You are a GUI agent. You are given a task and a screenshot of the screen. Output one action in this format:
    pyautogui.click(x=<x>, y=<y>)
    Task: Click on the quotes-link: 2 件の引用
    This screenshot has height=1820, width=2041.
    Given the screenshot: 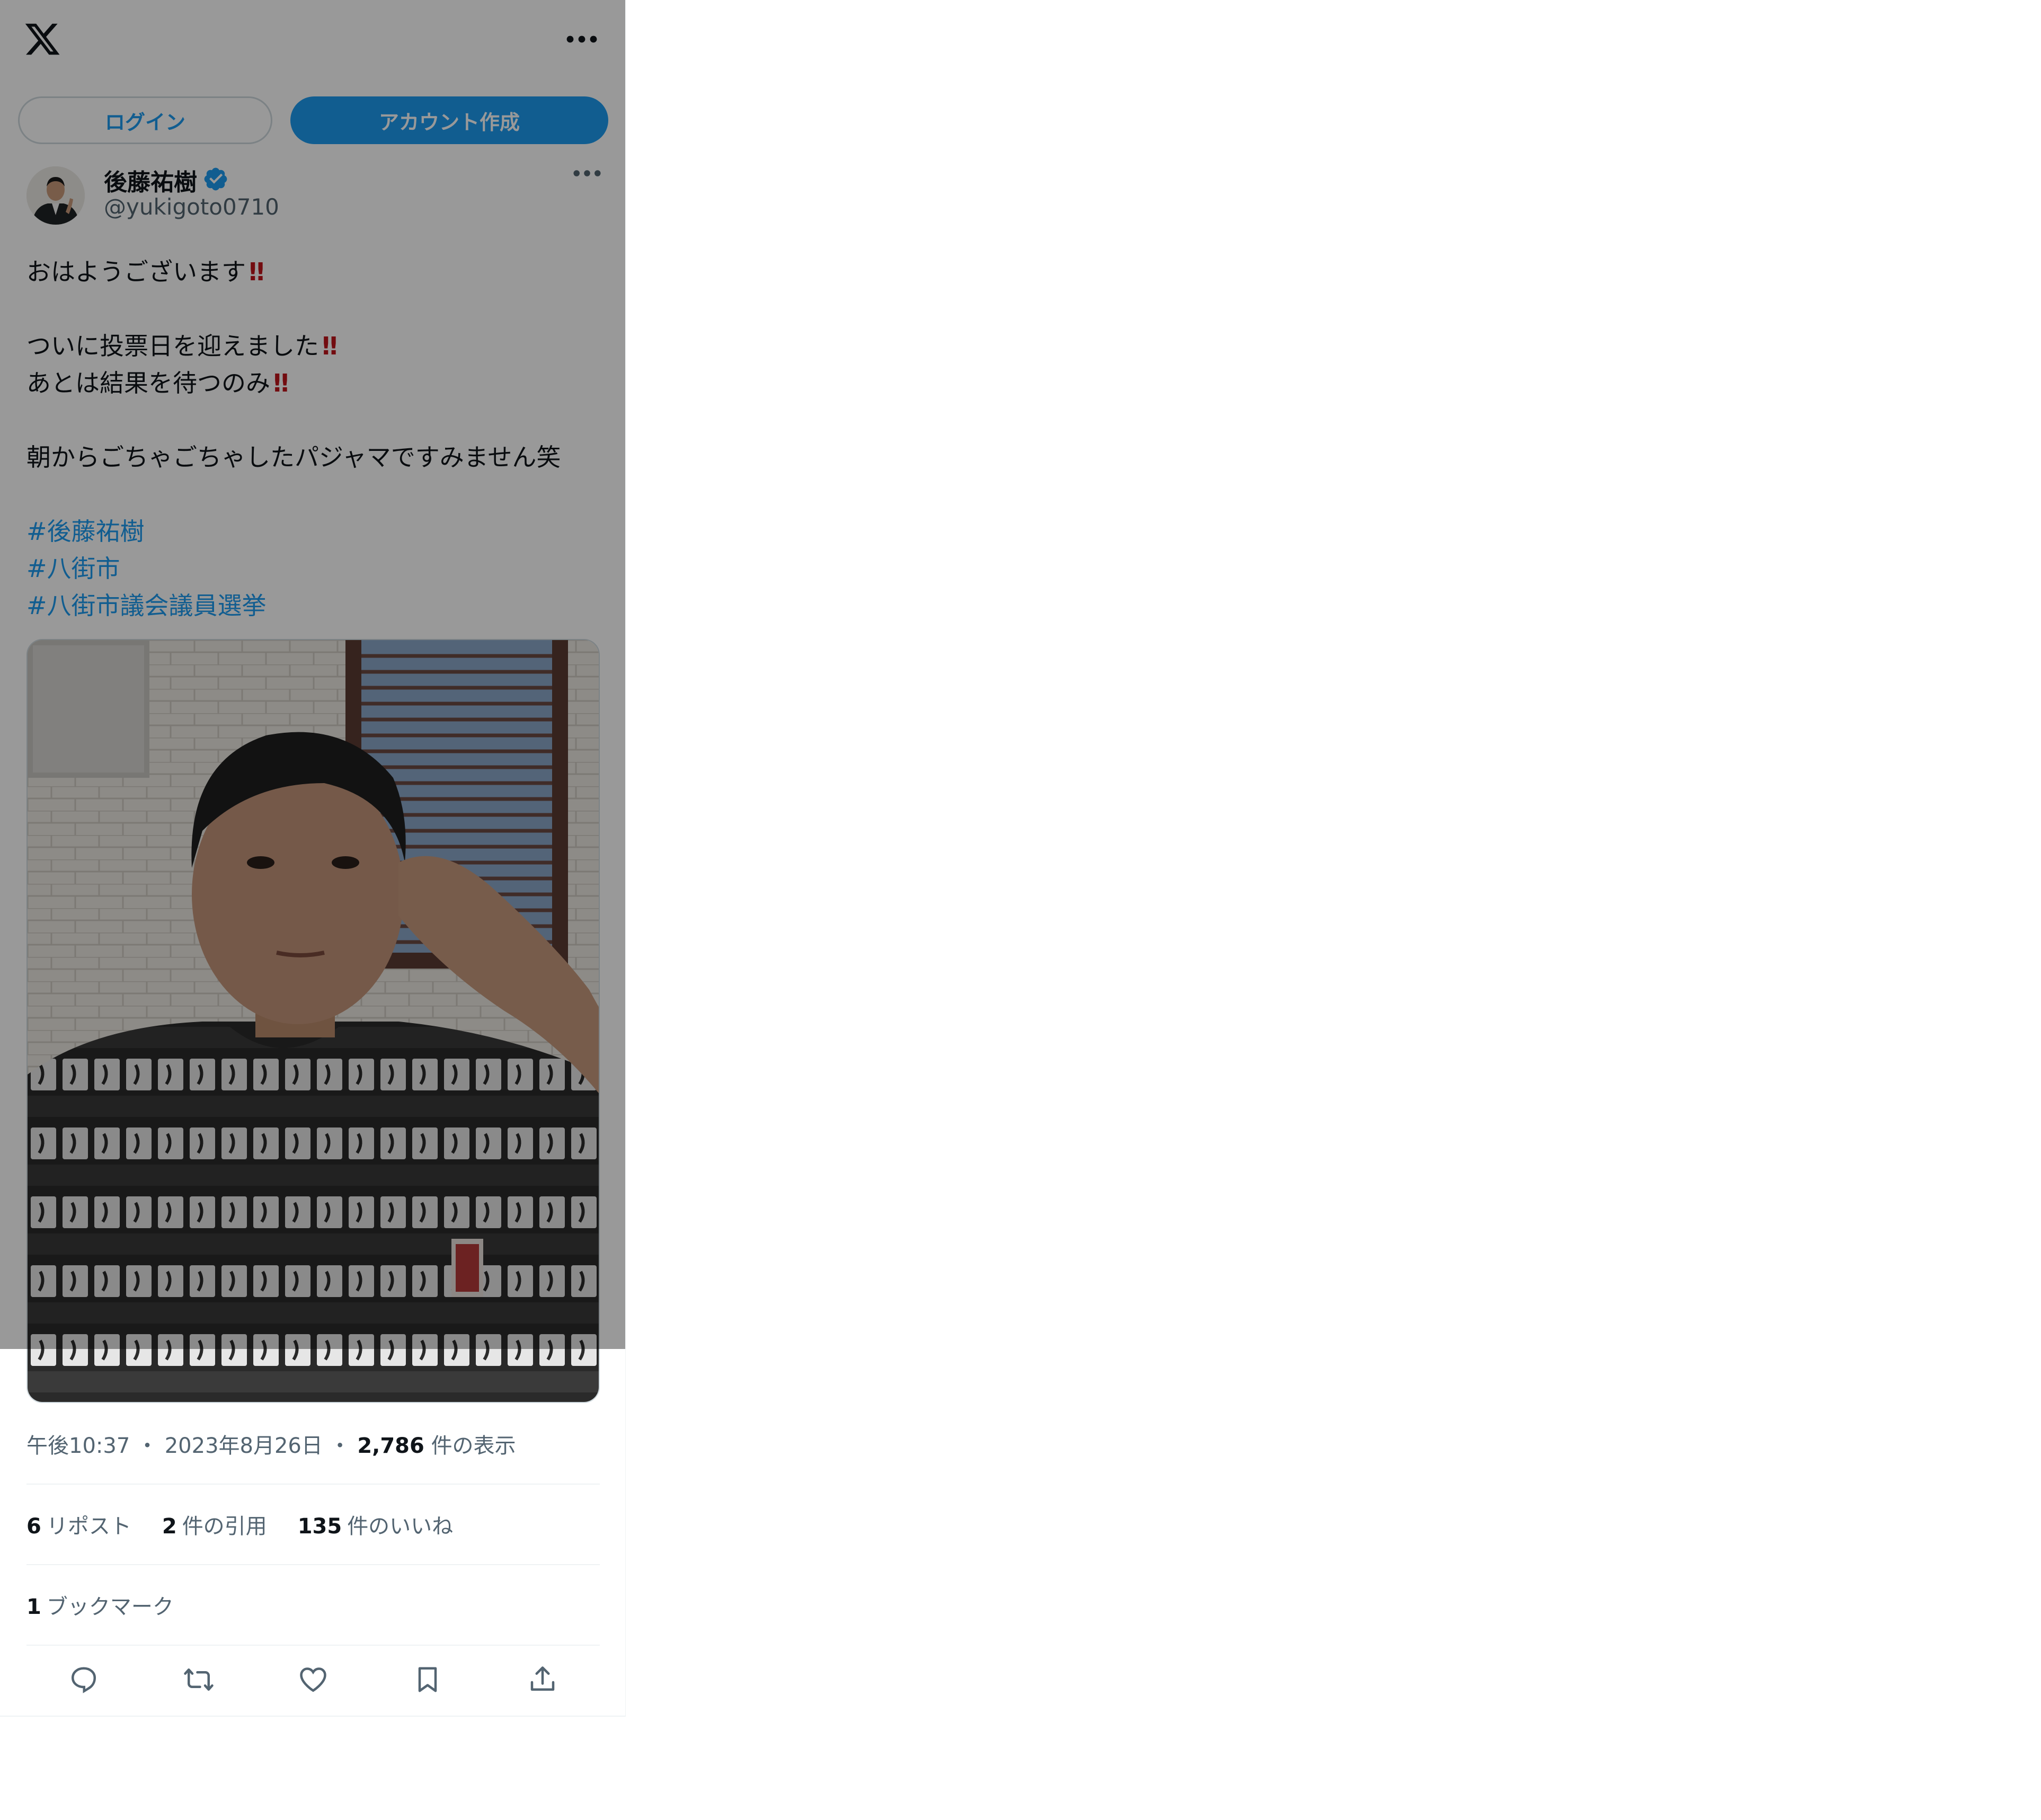 What is the action you would take?
    pyautogui.click(x=215, y=1525)
    